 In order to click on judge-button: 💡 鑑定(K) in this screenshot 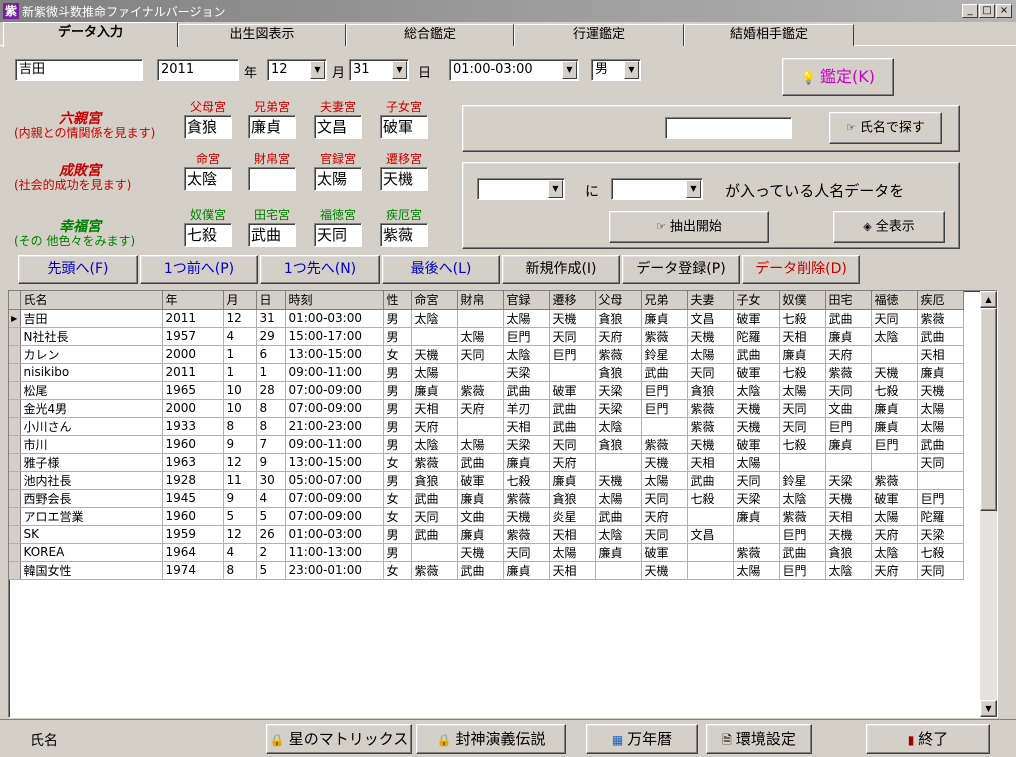, I will do `click(838, 77)`.